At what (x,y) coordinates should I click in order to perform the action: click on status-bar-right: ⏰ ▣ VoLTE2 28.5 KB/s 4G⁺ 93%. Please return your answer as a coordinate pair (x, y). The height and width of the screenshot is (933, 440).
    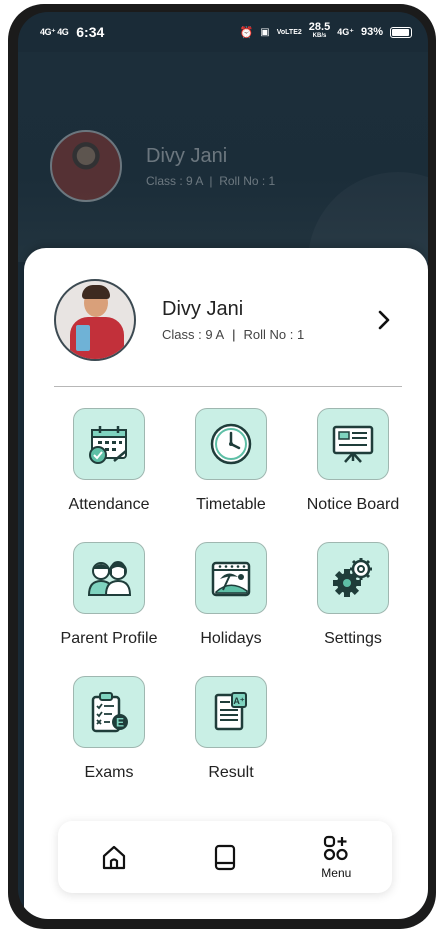
    Looking at the image, I should click on (325, 31).